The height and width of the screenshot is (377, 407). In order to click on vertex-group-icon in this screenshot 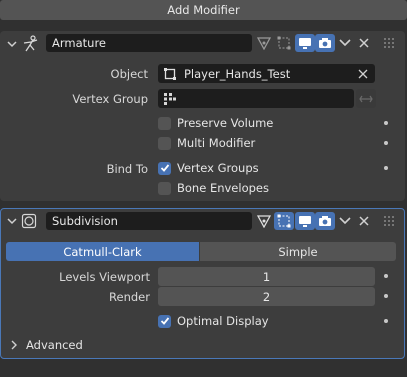, I will do `click(170, 98)`.